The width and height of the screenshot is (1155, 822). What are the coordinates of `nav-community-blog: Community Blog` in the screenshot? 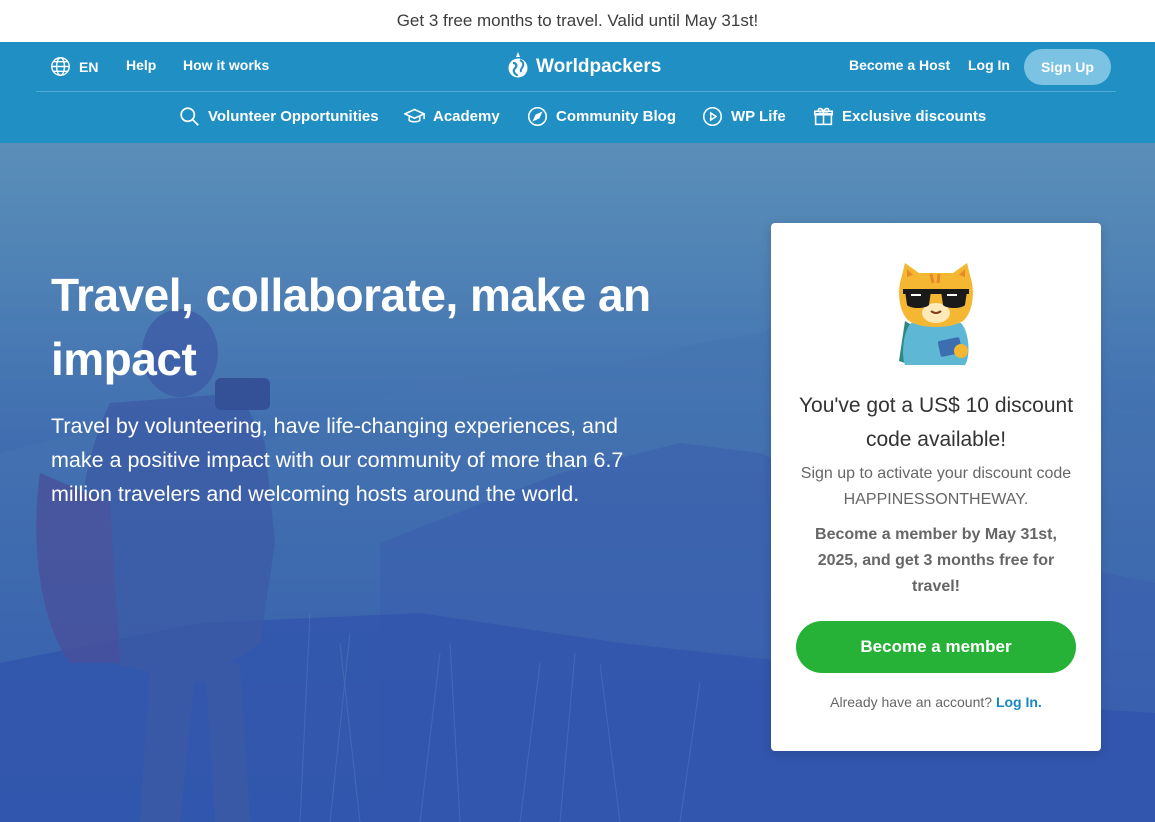 It's located at (601, 116).